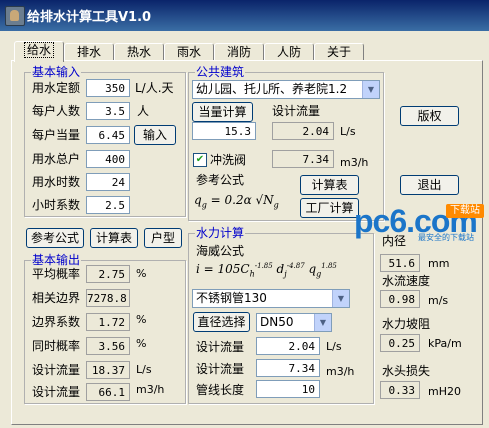 Image resolution: width=489 pixels, height=428 pixels. What do you see at coordinates (108, 392) in the screenshot?
I see `design-flow-m3h-output: 66.1` at bounding box center [108, 392].